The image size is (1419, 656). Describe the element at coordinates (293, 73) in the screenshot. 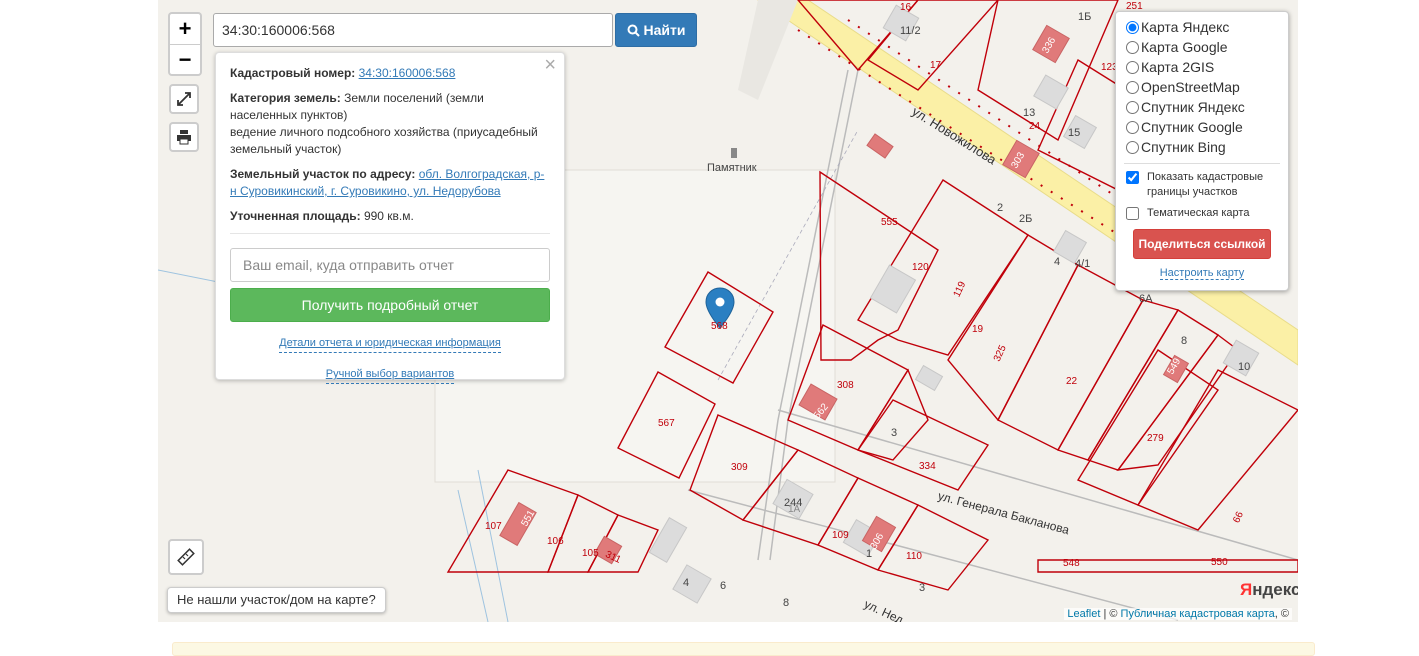

I see `cadastral-number-label: Кадастровый номер:` at that location.